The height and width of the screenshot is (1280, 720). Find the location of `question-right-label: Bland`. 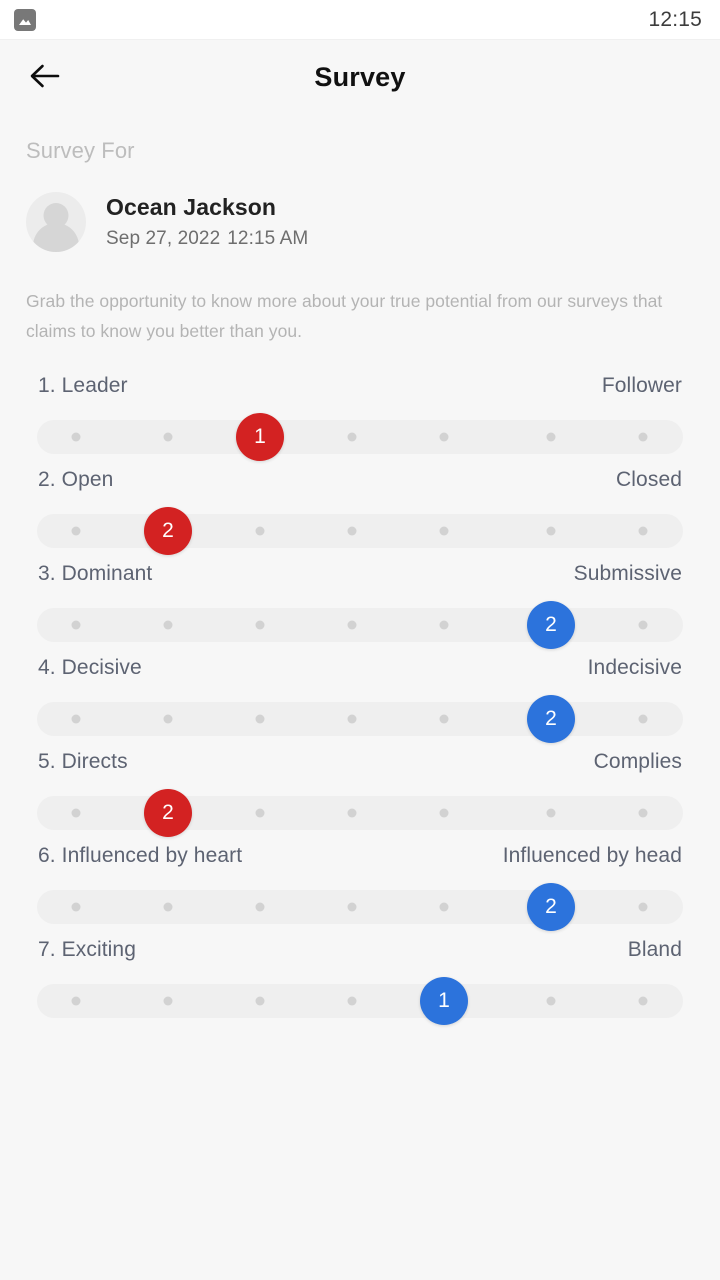

question-right-label: Bland is located at coordinates (654, 950).